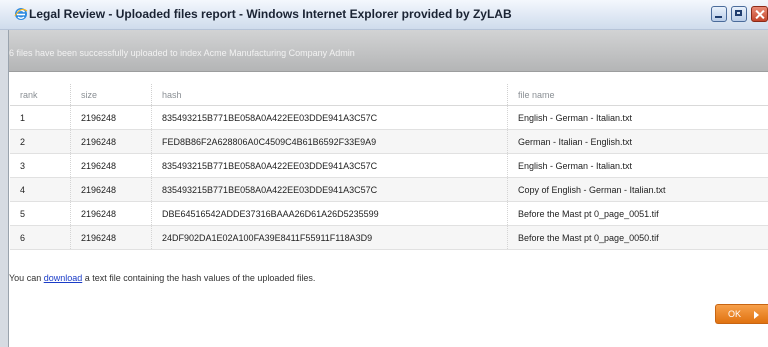  I want to click on cell-rank: 5, so click(40, 213).